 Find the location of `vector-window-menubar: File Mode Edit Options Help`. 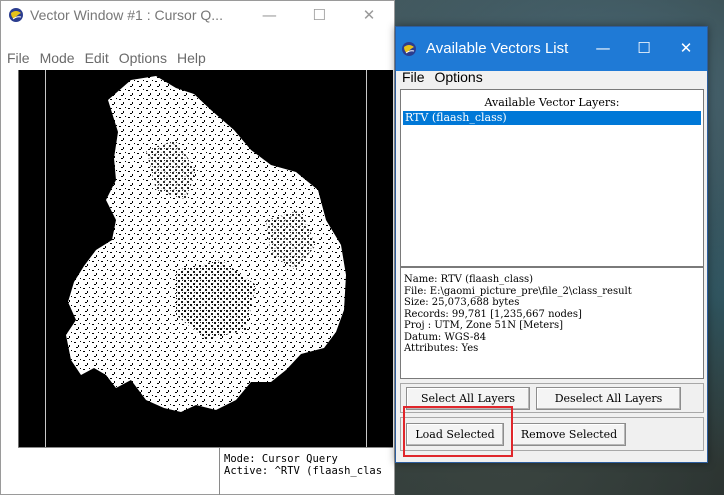

vector-window-menubar: File Mode Edit Options Help is located at coordinates (197, 58).